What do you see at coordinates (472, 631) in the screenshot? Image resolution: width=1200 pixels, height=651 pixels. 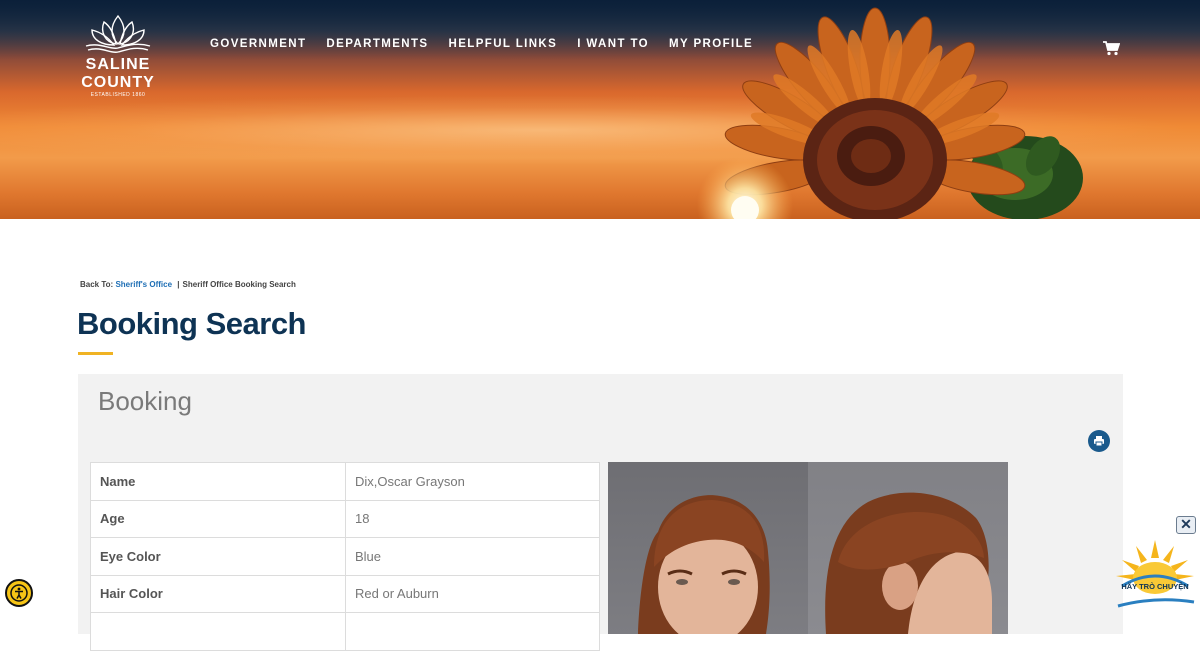 I see `row-value-next` at bounding box center [472, 631].